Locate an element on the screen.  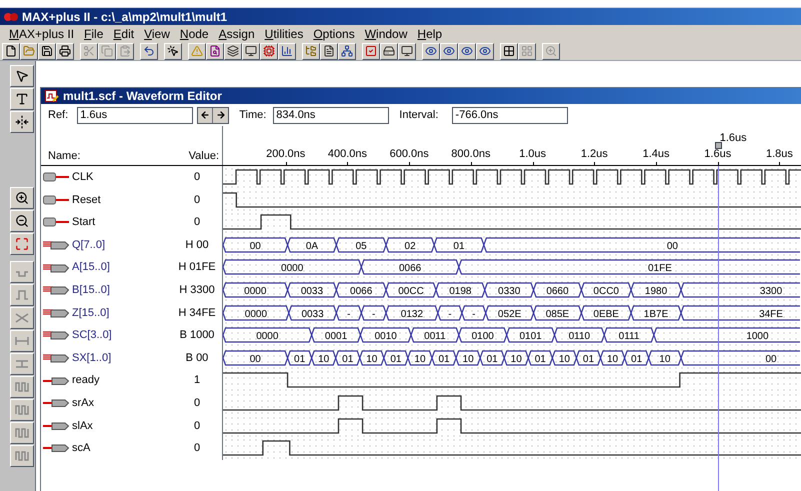
menu-item: Window is located at coordinates (386, 33).